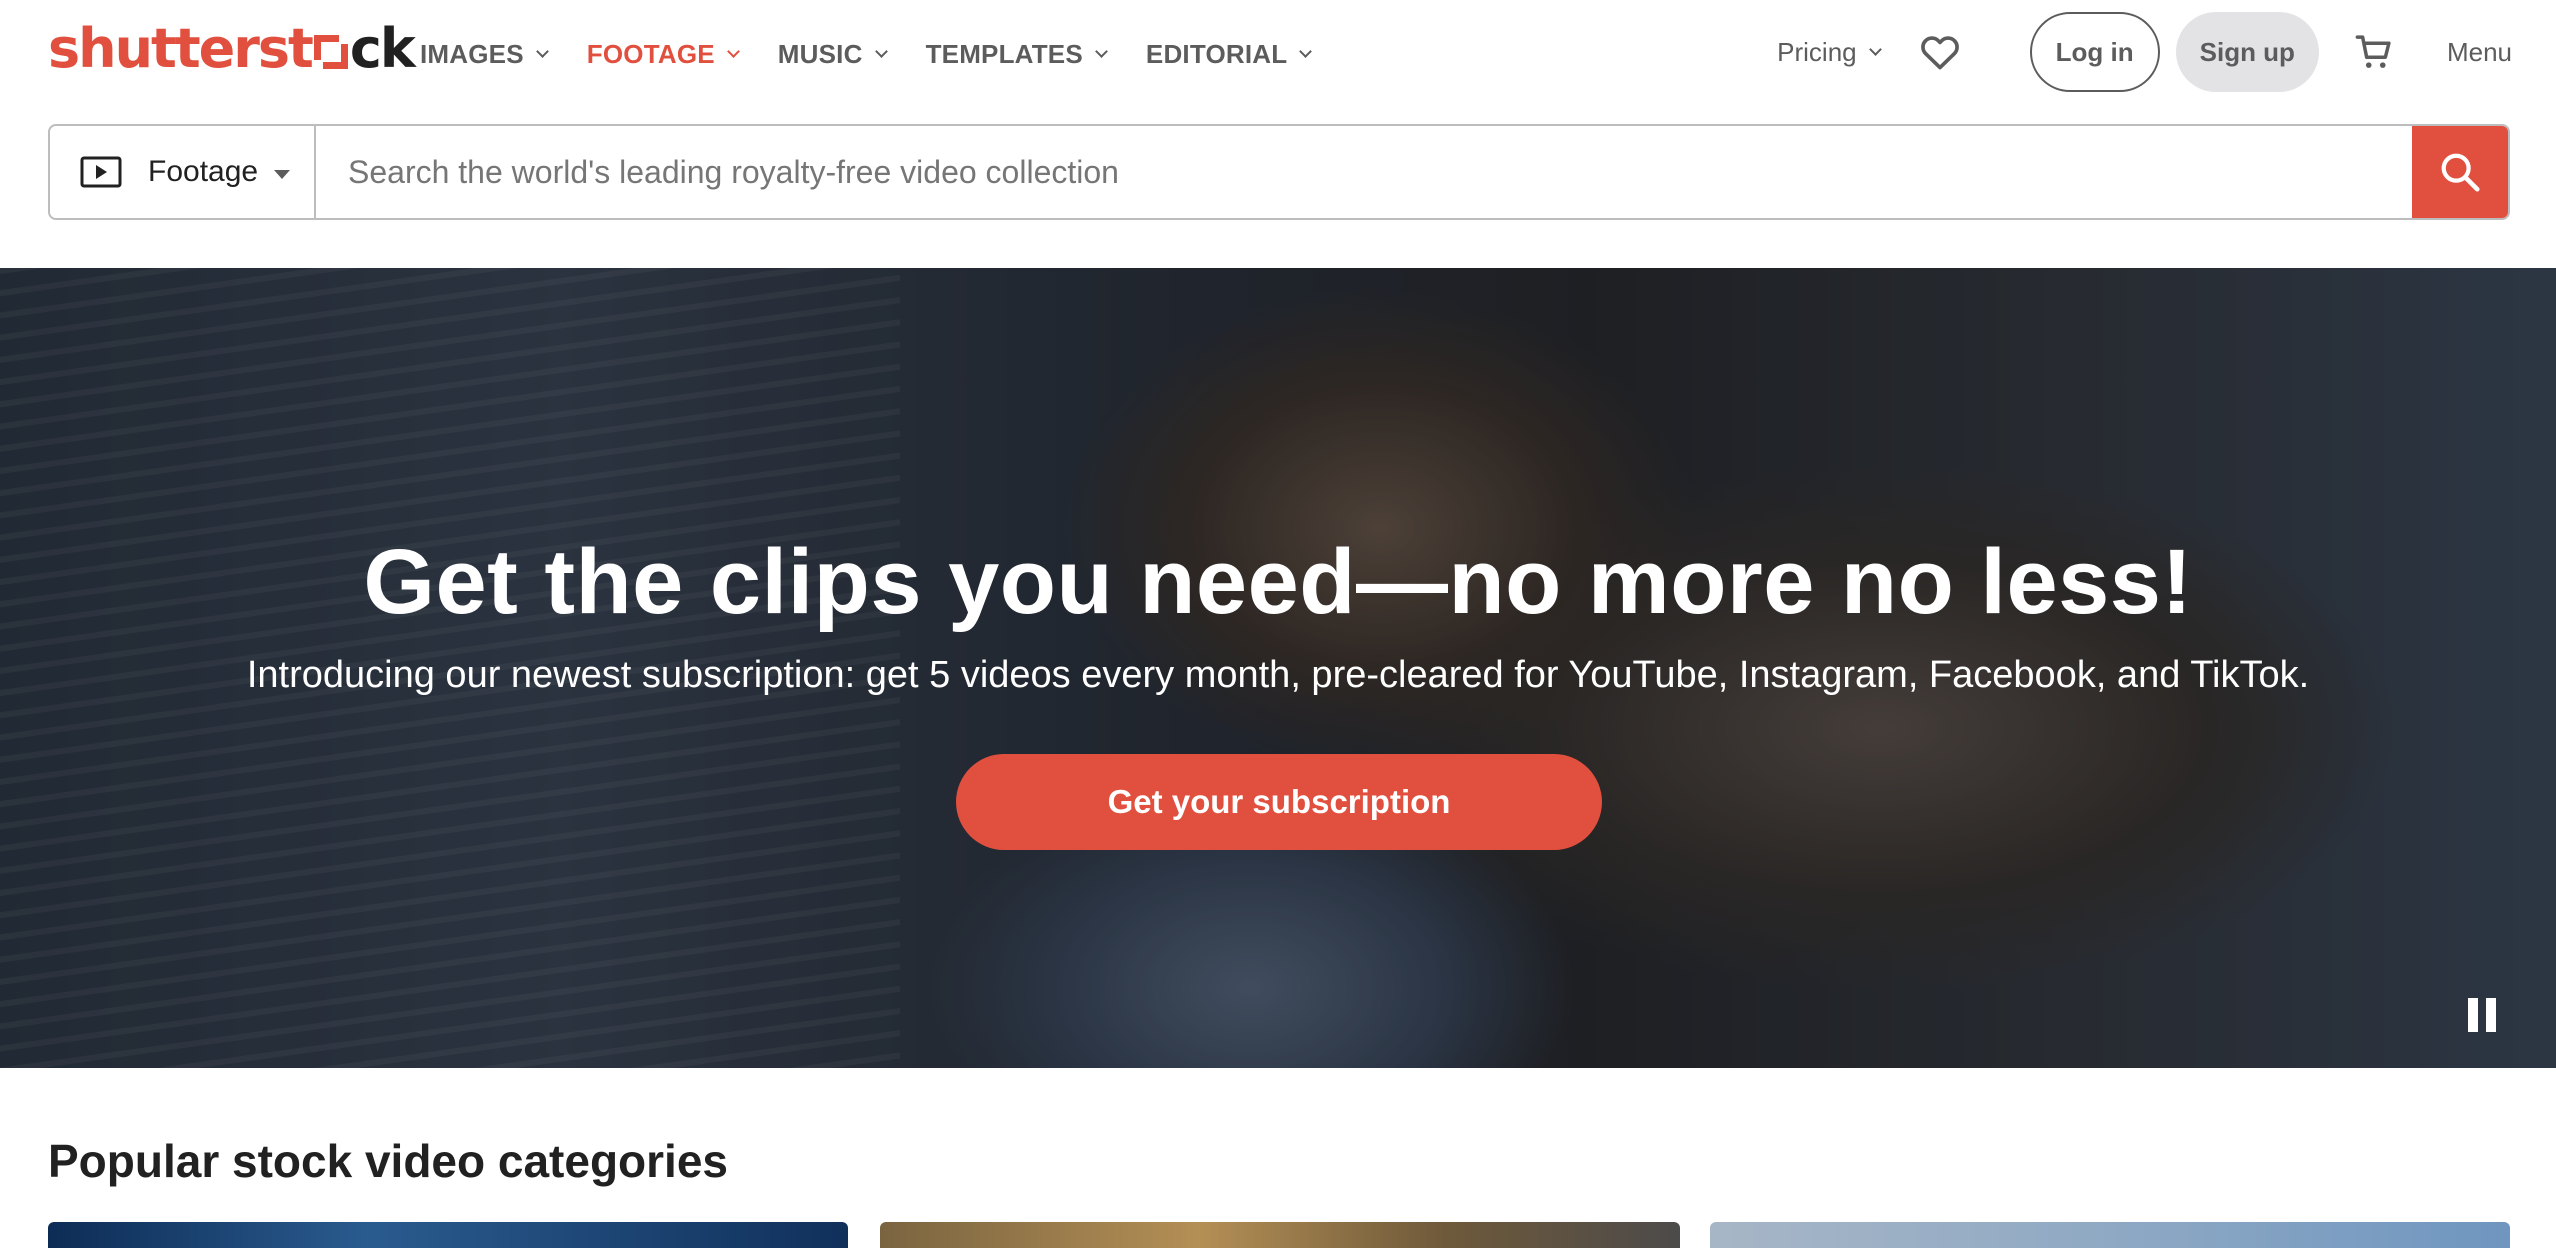 This screenshot has width=2556, height=1248. What do you see at coordinates (382, 48) in the screenshot?
I see `logo-text-end: ck` at bounding box center [382, 48].